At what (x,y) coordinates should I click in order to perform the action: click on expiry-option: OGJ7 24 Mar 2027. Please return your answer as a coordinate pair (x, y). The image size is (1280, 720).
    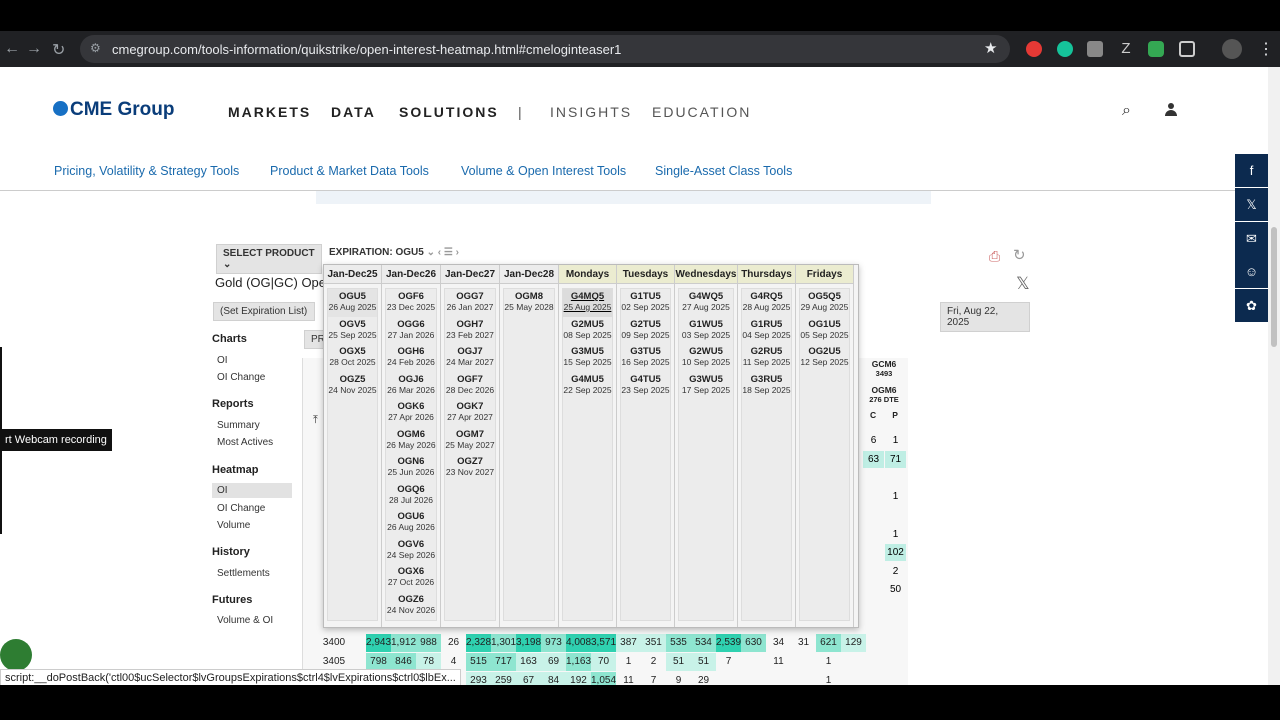
    Looking at the image, I should click on (470, 358).